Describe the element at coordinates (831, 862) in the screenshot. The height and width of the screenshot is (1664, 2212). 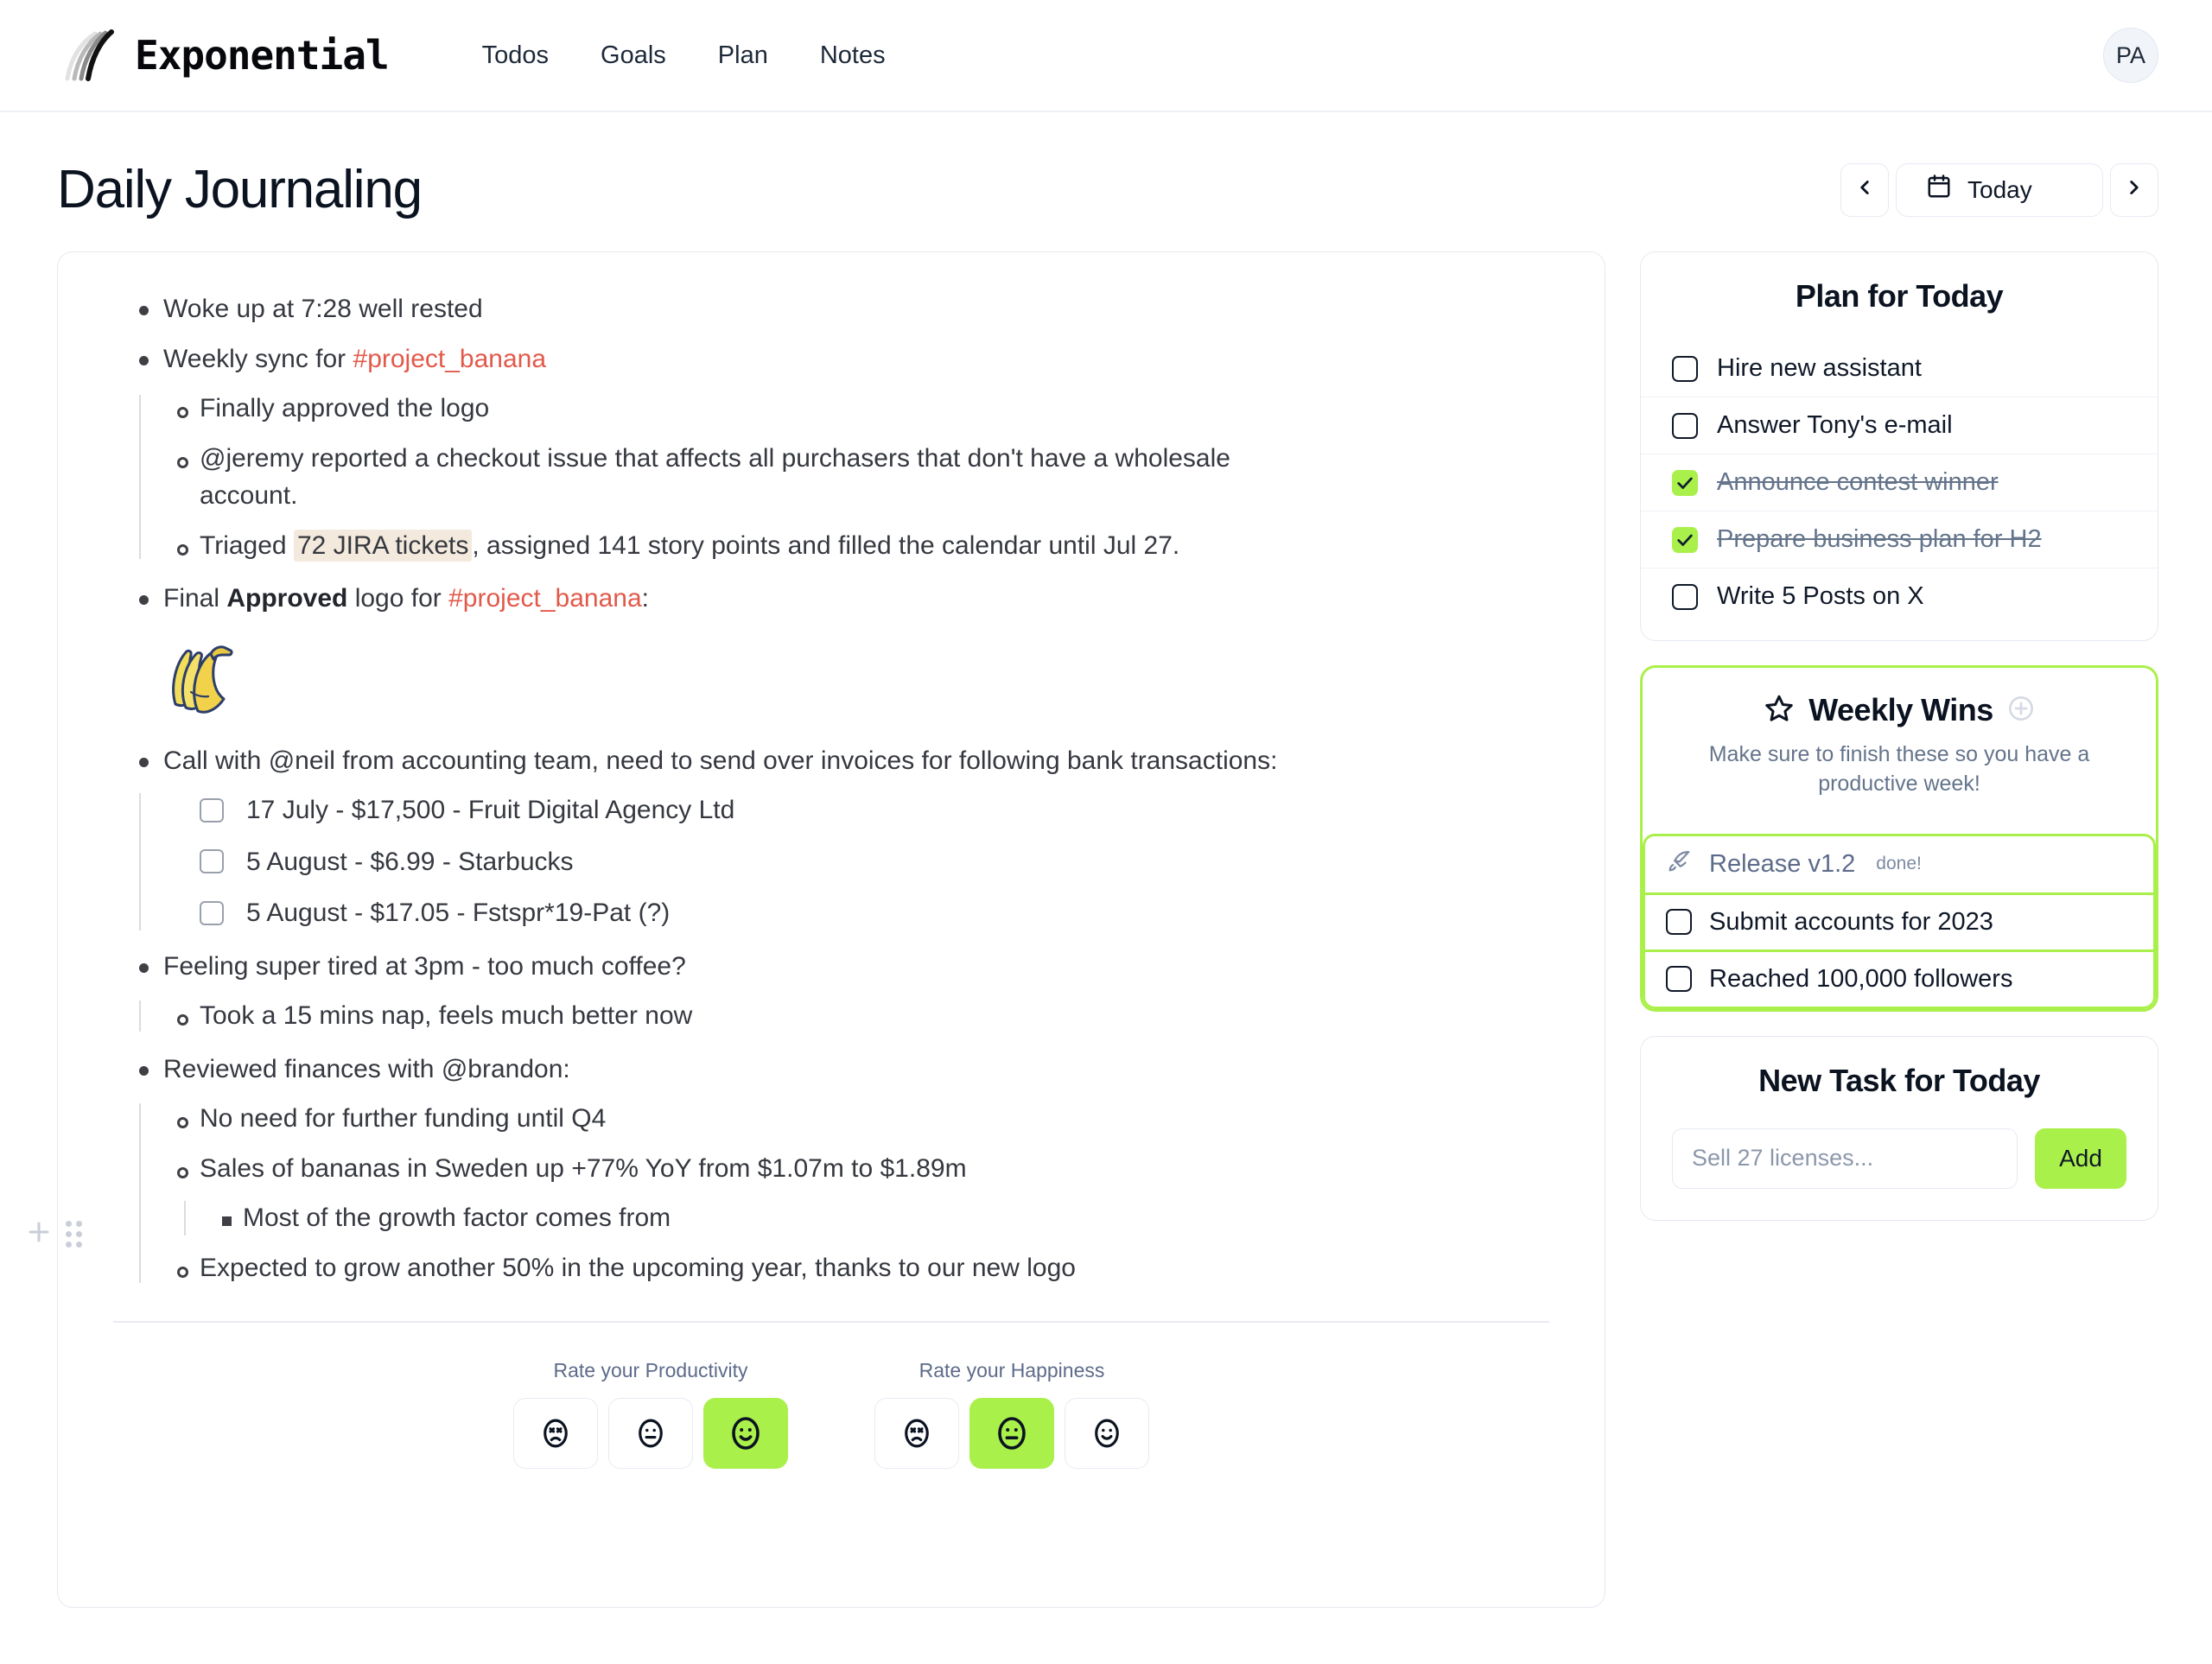
I see `outline-checkbox-item: 5 August - $6.99 - Starbucks` at that location.